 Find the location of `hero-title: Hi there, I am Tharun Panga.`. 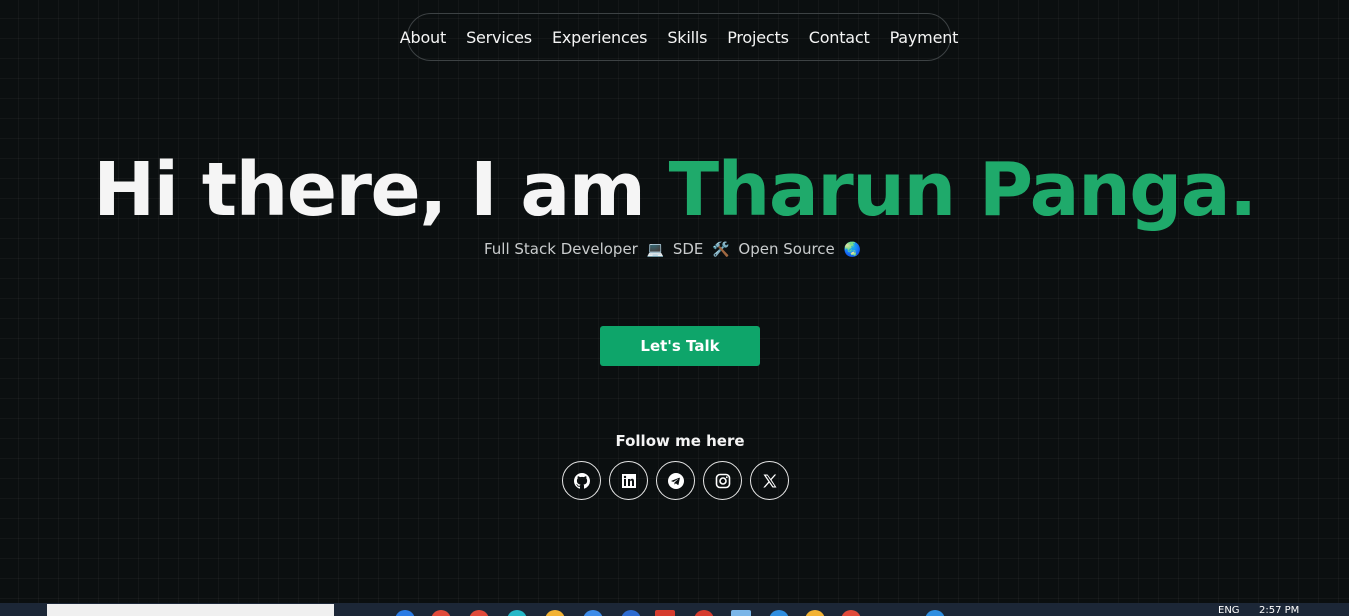

hero-title: Hi there, I am Tharun Panga. is located at coordinates (674, 190).